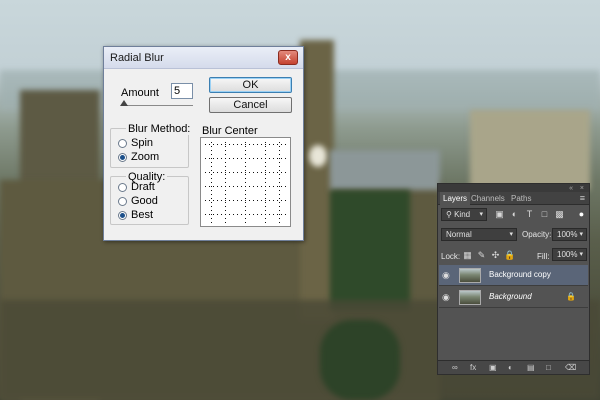  I want to click on radio-draft: Draft, so click(136, 187).